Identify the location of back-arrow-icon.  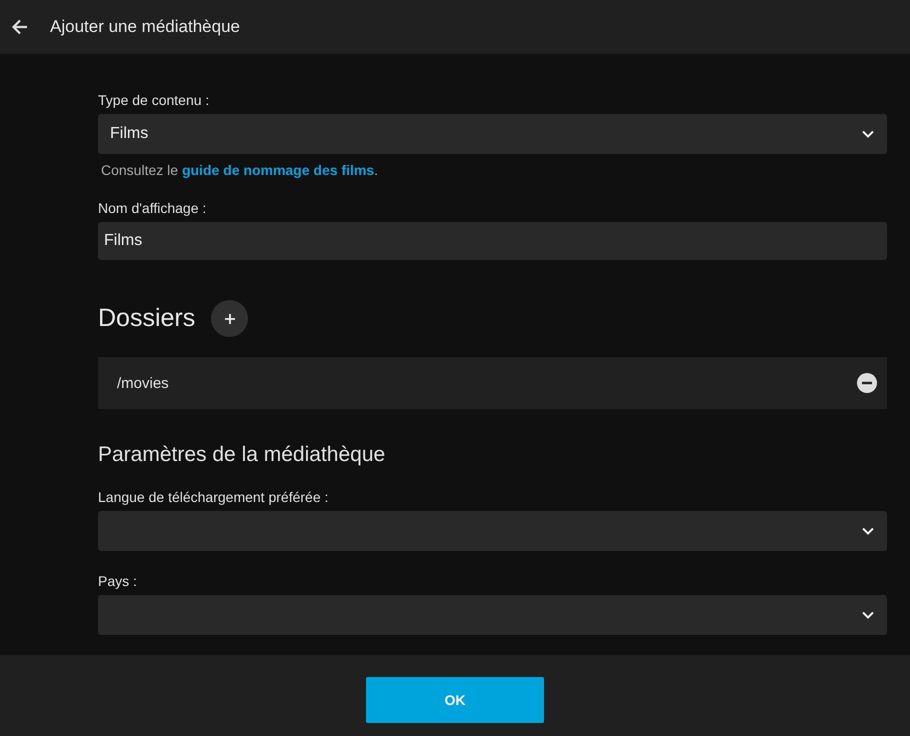
(20, 27).